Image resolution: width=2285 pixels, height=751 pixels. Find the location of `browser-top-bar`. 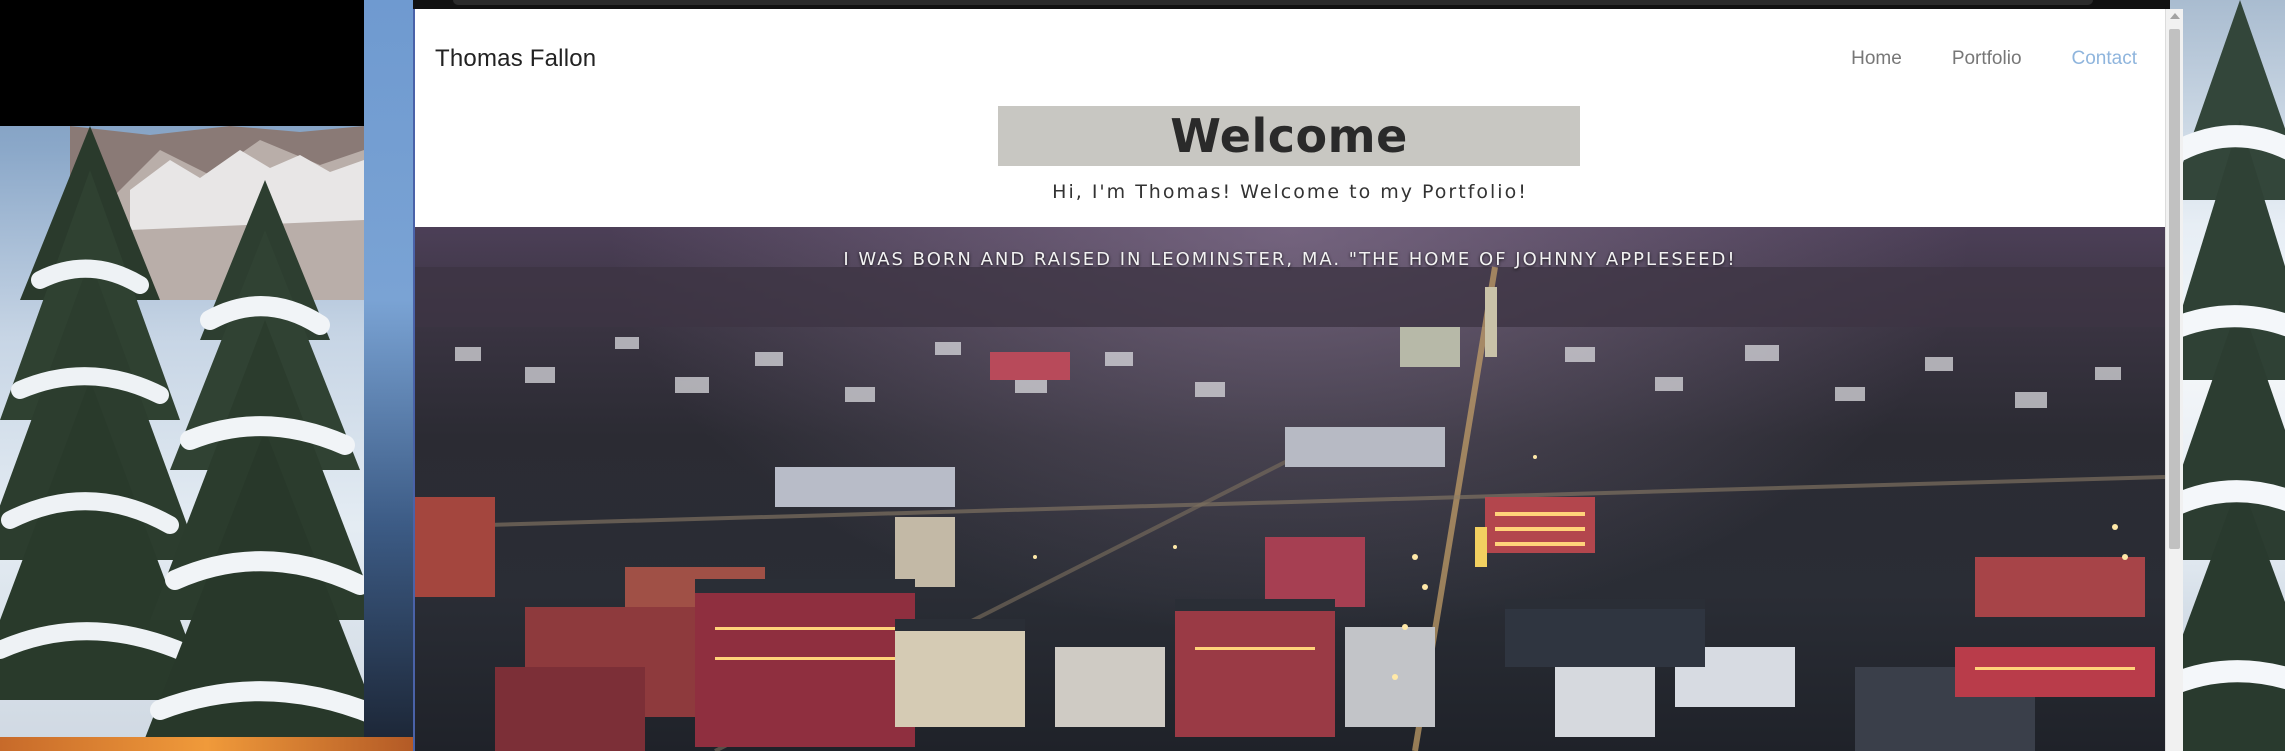

browser-top-bar is located at coordinates (1291, 4).